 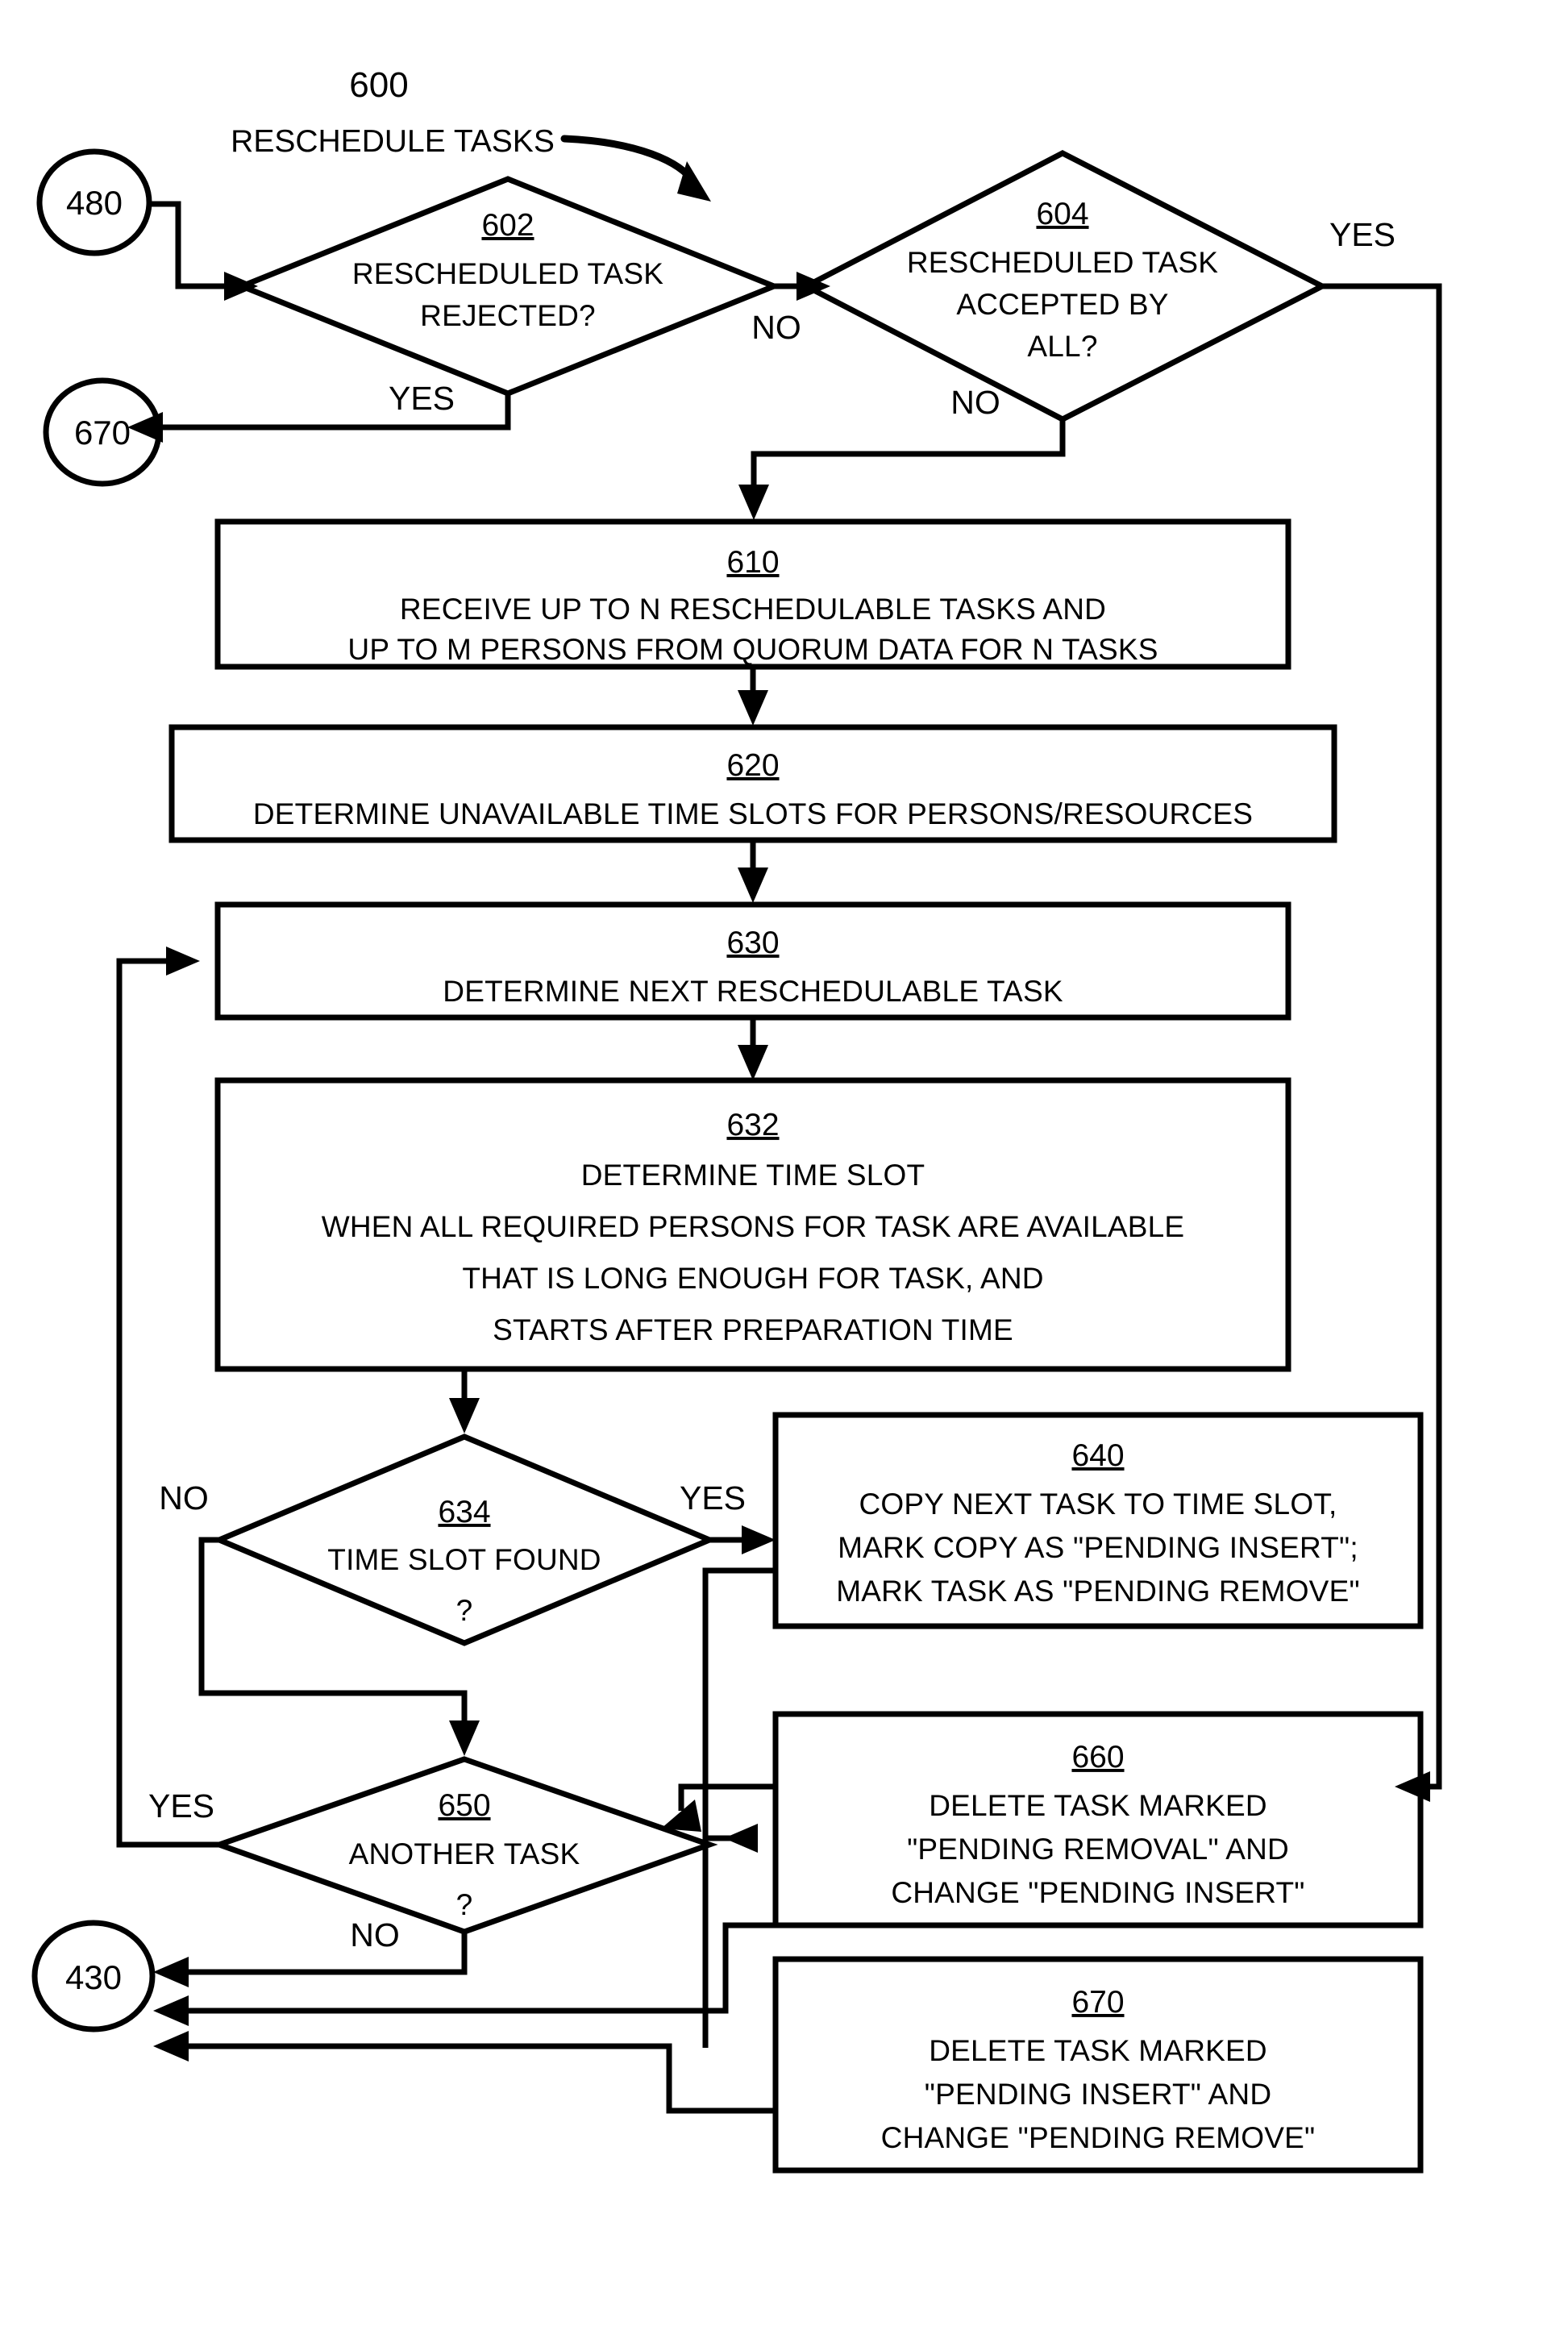 I want to click on edge-label-604-no: NO, so click(x=975, y=402).